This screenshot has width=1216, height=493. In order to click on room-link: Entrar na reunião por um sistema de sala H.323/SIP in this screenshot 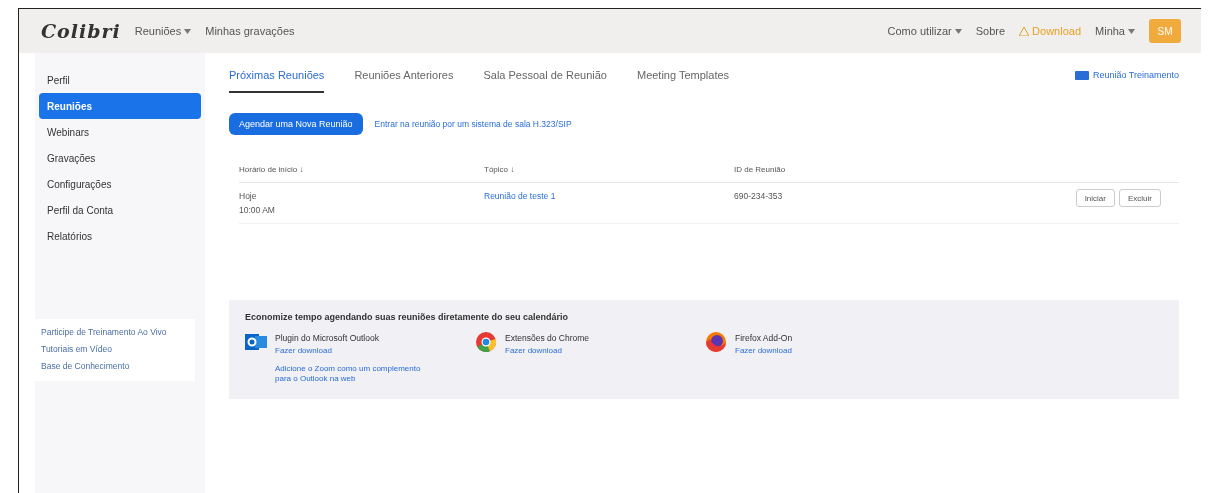, I will do `click(473, 124)`.